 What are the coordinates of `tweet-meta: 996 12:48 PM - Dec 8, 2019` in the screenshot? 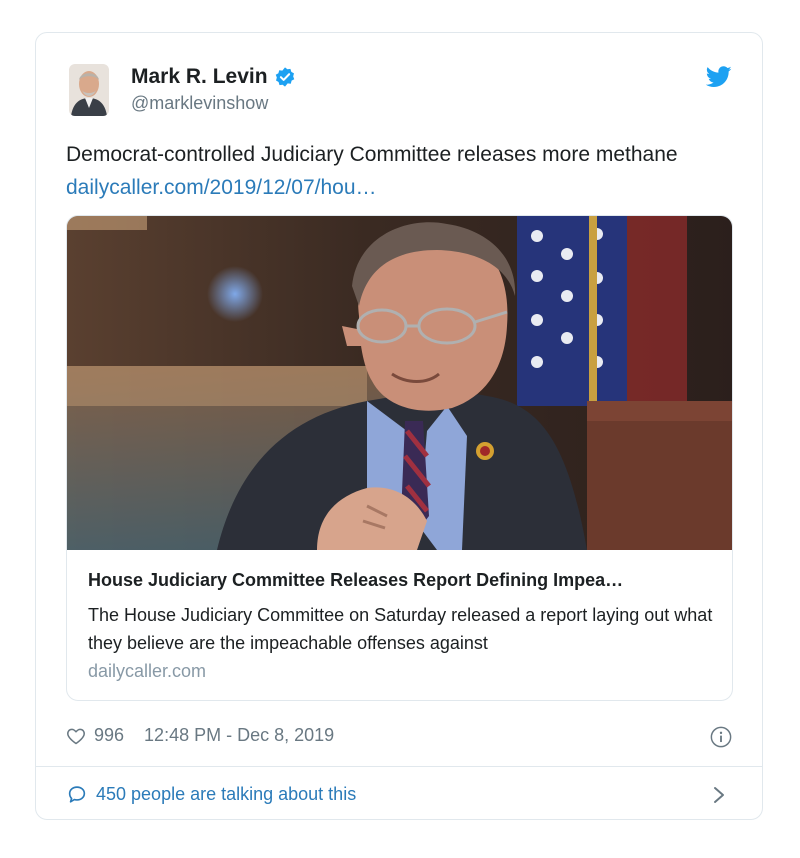 It's located at (200, 735).